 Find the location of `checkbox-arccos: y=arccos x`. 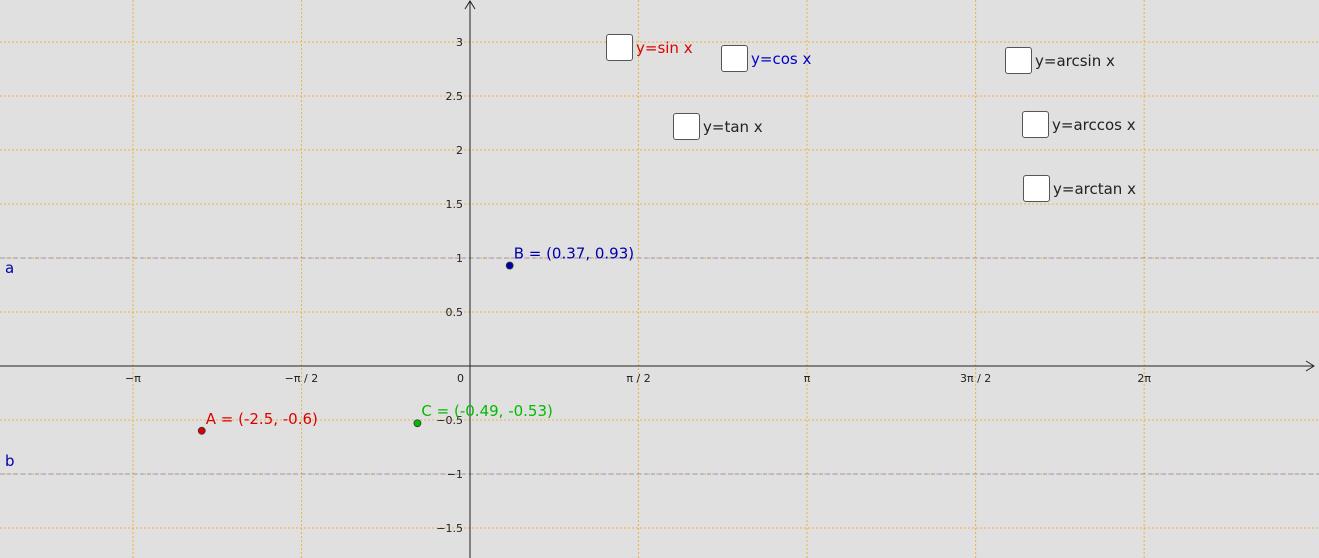

checkbox-arccos: y=arccos x is located at coordinates (1079, 124).